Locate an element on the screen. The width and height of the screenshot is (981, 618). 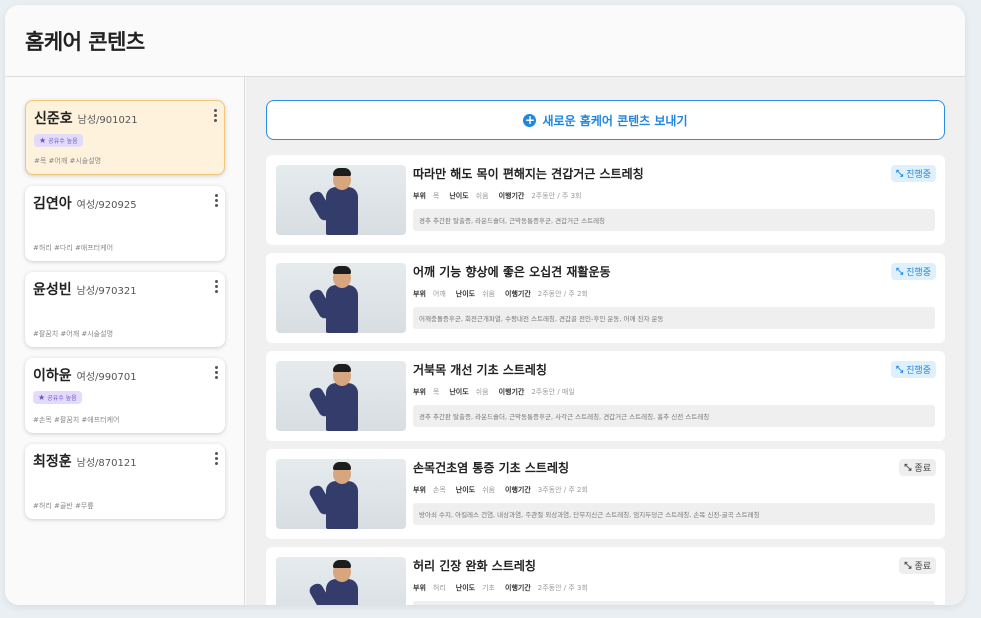
status-badge: ⤡ 종료 is located at coordinates (917, 565).